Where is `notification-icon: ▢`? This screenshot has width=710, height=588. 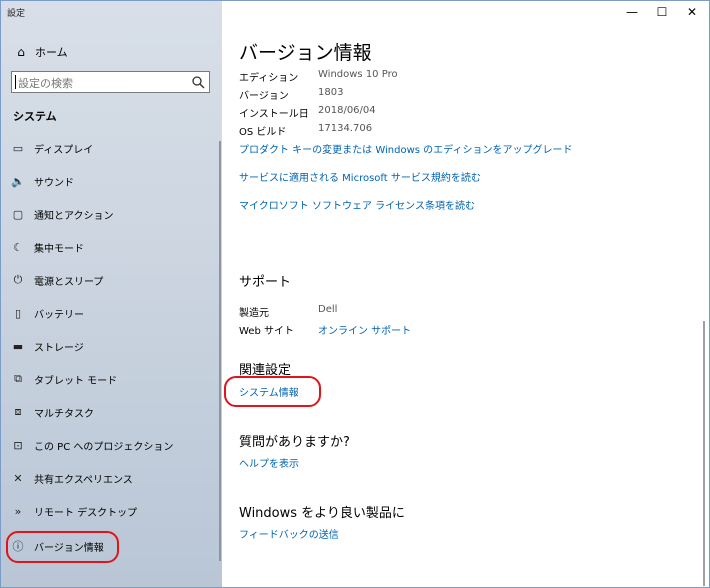
notification-icon: ▢ is located at coordinates (18, 214).